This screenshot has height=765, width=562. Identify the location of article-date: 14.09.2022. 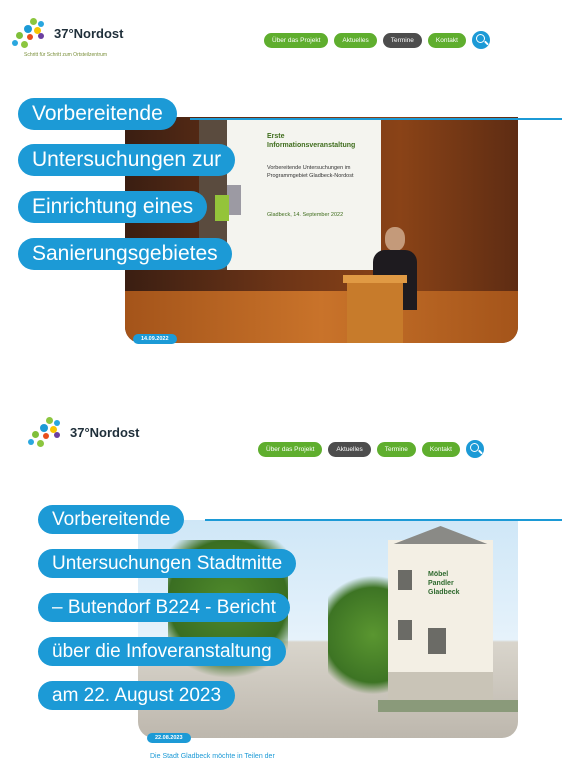
(155, 339).